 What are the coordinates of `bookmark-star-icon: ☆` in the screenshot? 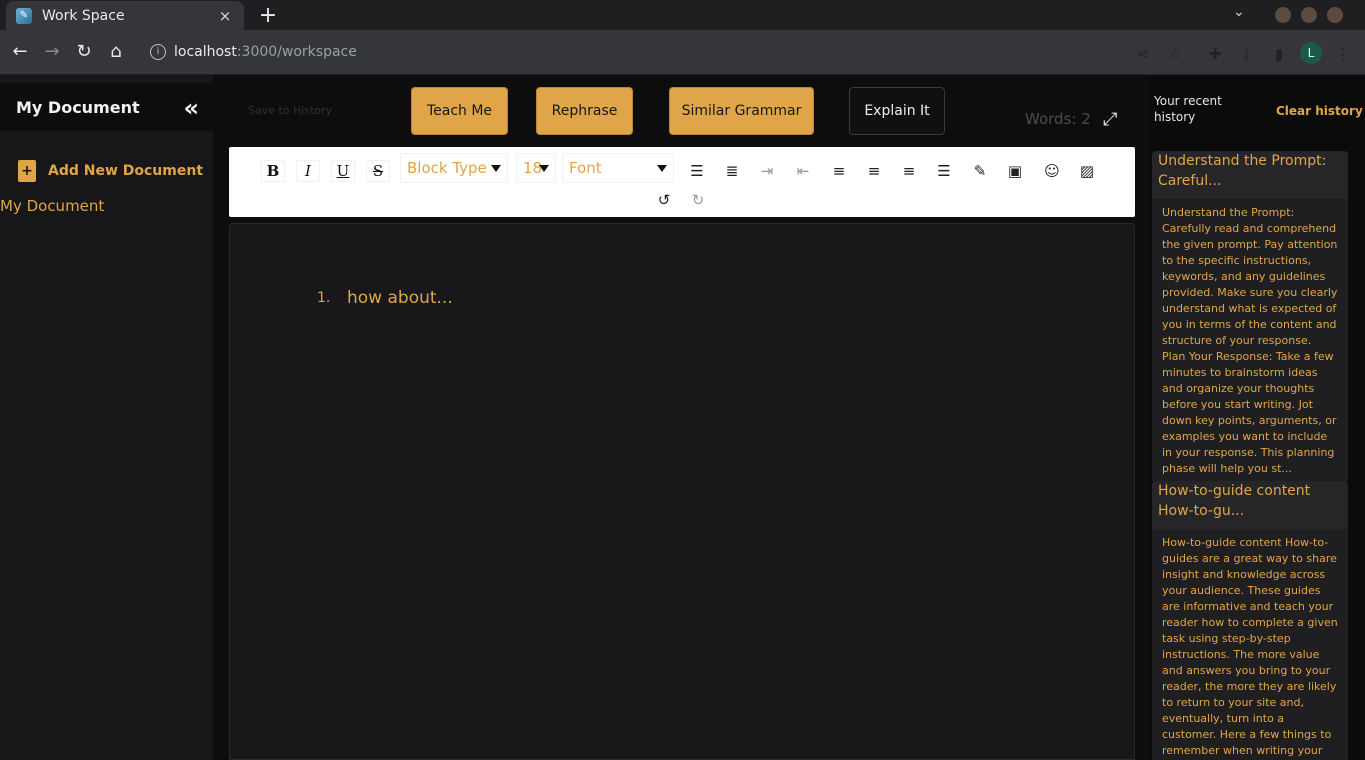 It's located at (1175, 54).